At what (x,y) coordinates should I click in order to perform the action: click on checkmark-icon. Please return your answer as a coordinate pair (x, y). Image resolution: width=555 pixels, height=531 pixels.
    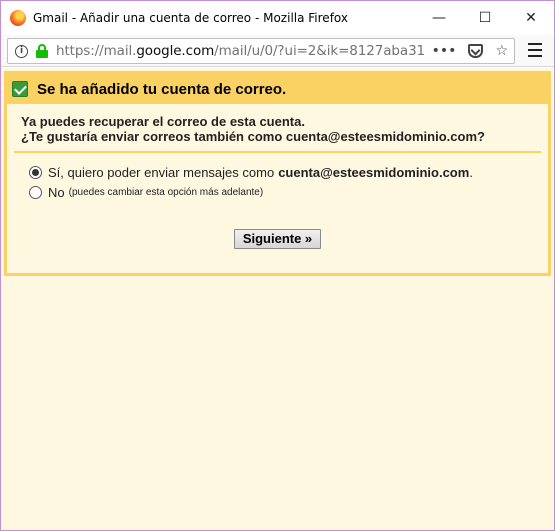
    Looking at the image, I should click on (20, 89).